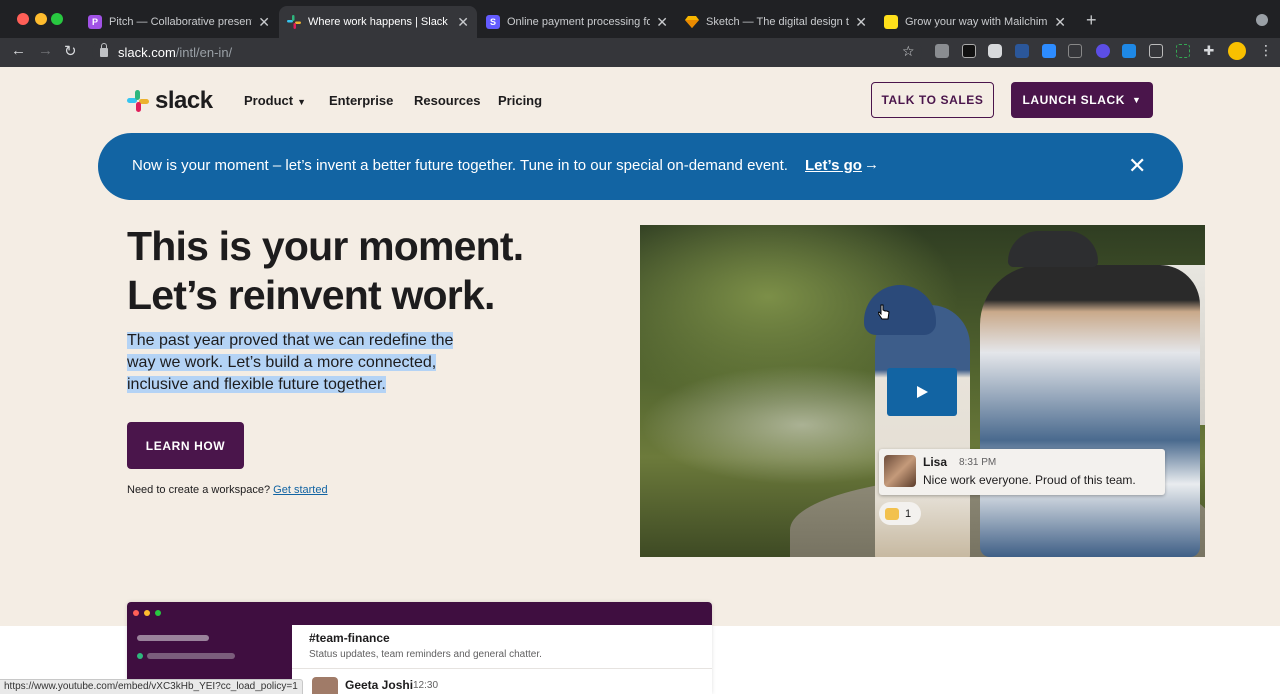 The width and height of the screenshot is (1280, 694). I want to click on preview-titlebar, so click(419, 613).